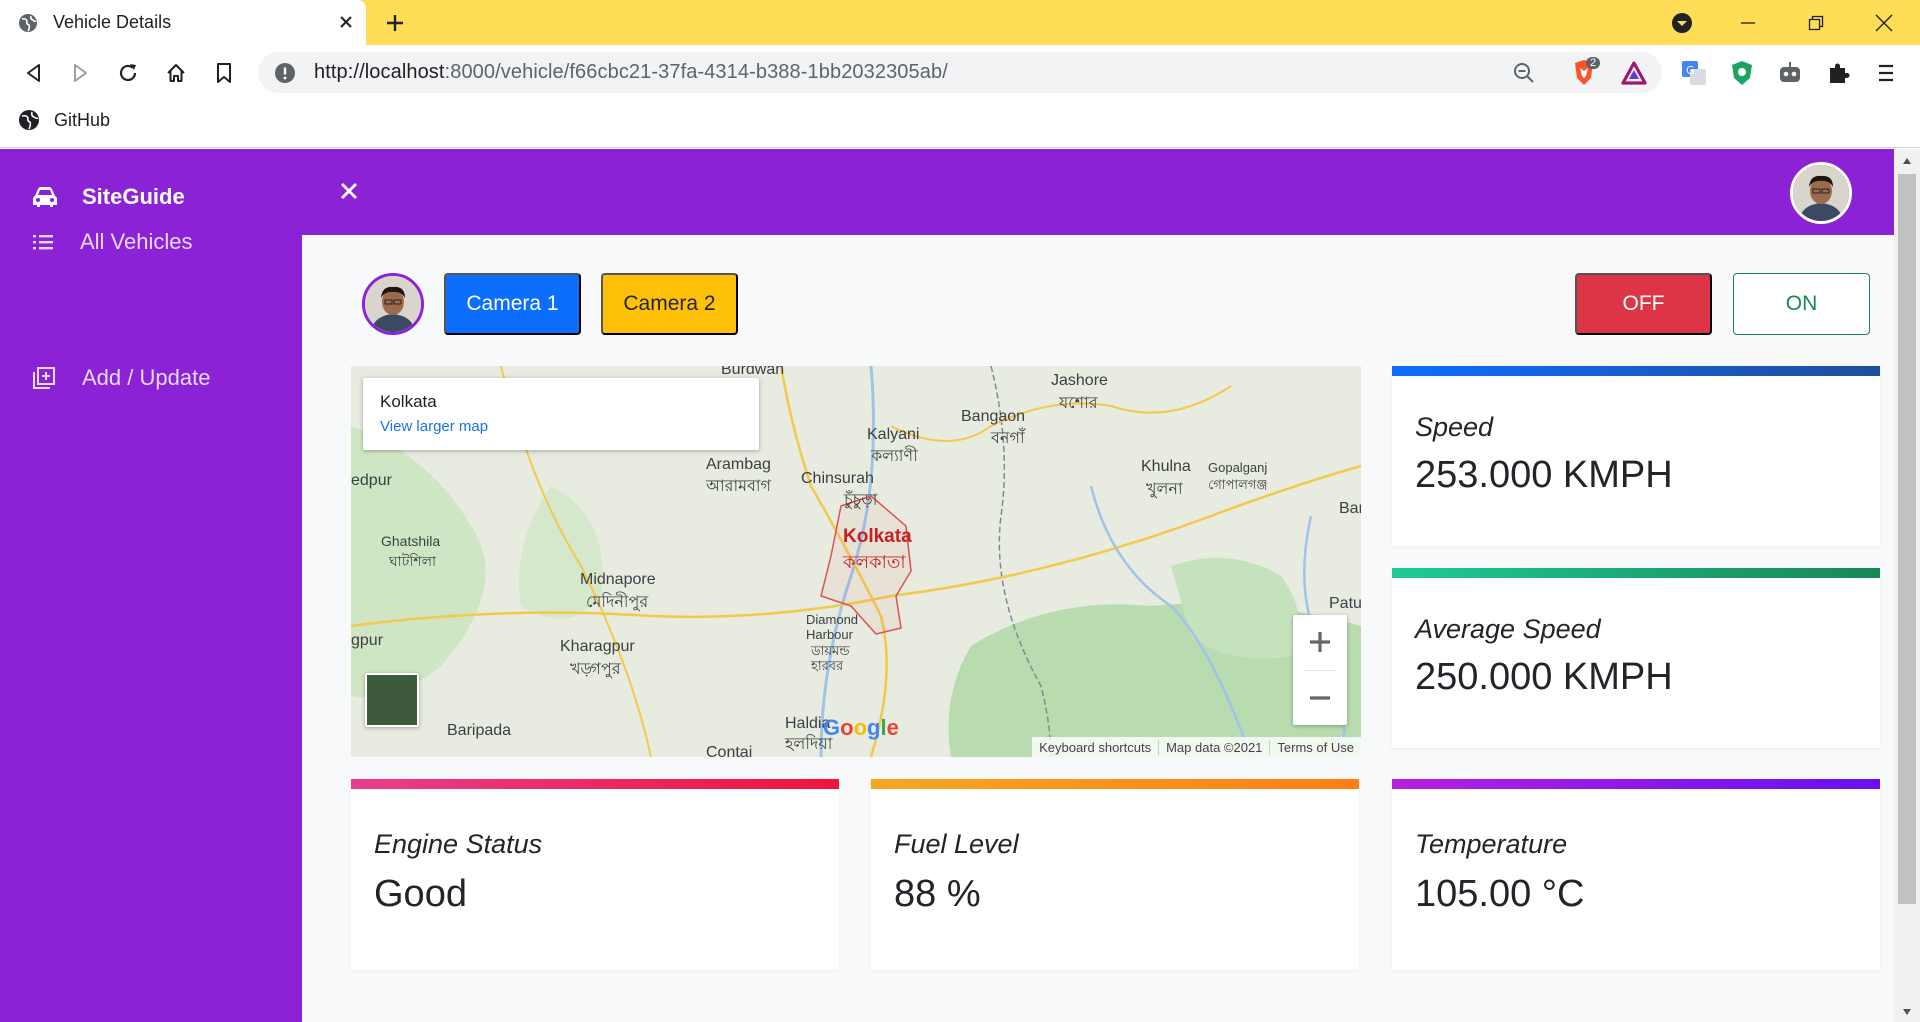 The width and height of the screenshot is (1920, 1022). What do you see at coordinates (1320, 670) in the screenshot?
I see `map-zoom-control` at bounding box center [1320, 670].